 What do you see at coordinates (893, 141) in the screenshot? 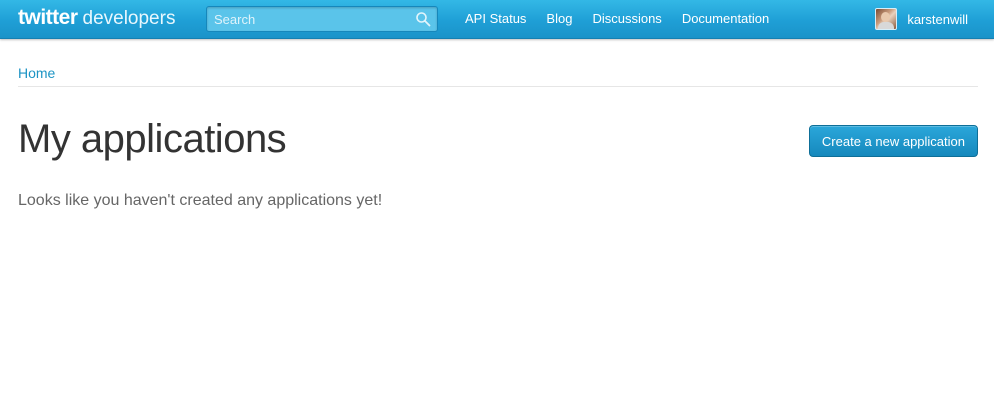
I see `create-new-application-button: Create a new application` at bounding box center [893, 141].